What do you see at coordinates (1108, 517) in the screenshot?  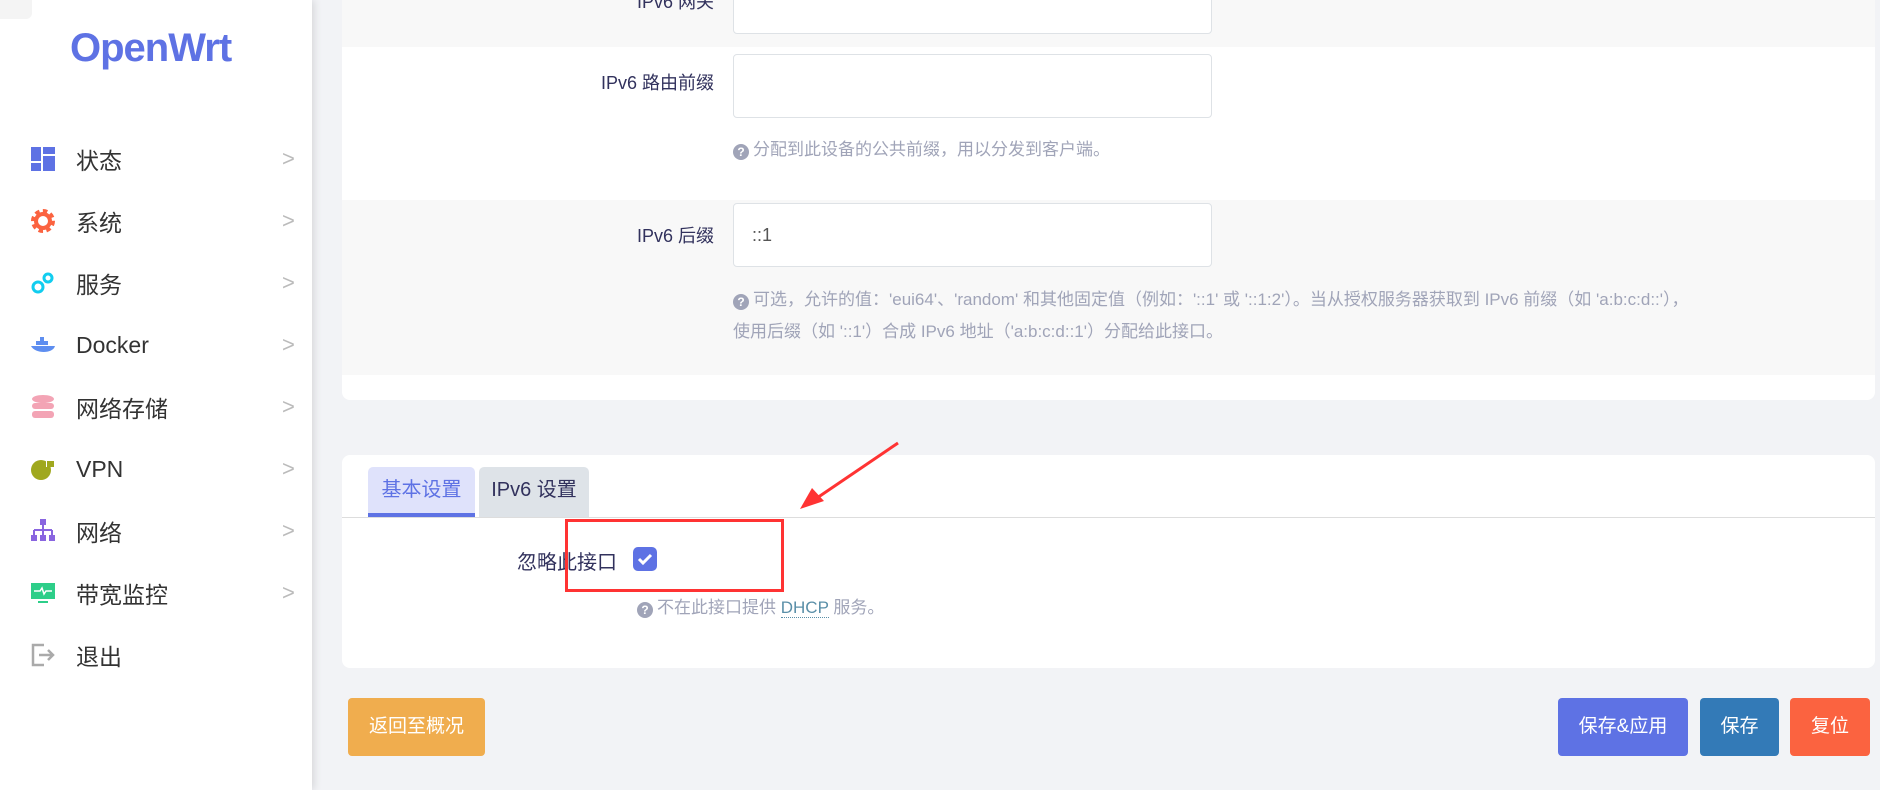 I see `tab-divider` at bounding box center [1108, 517].